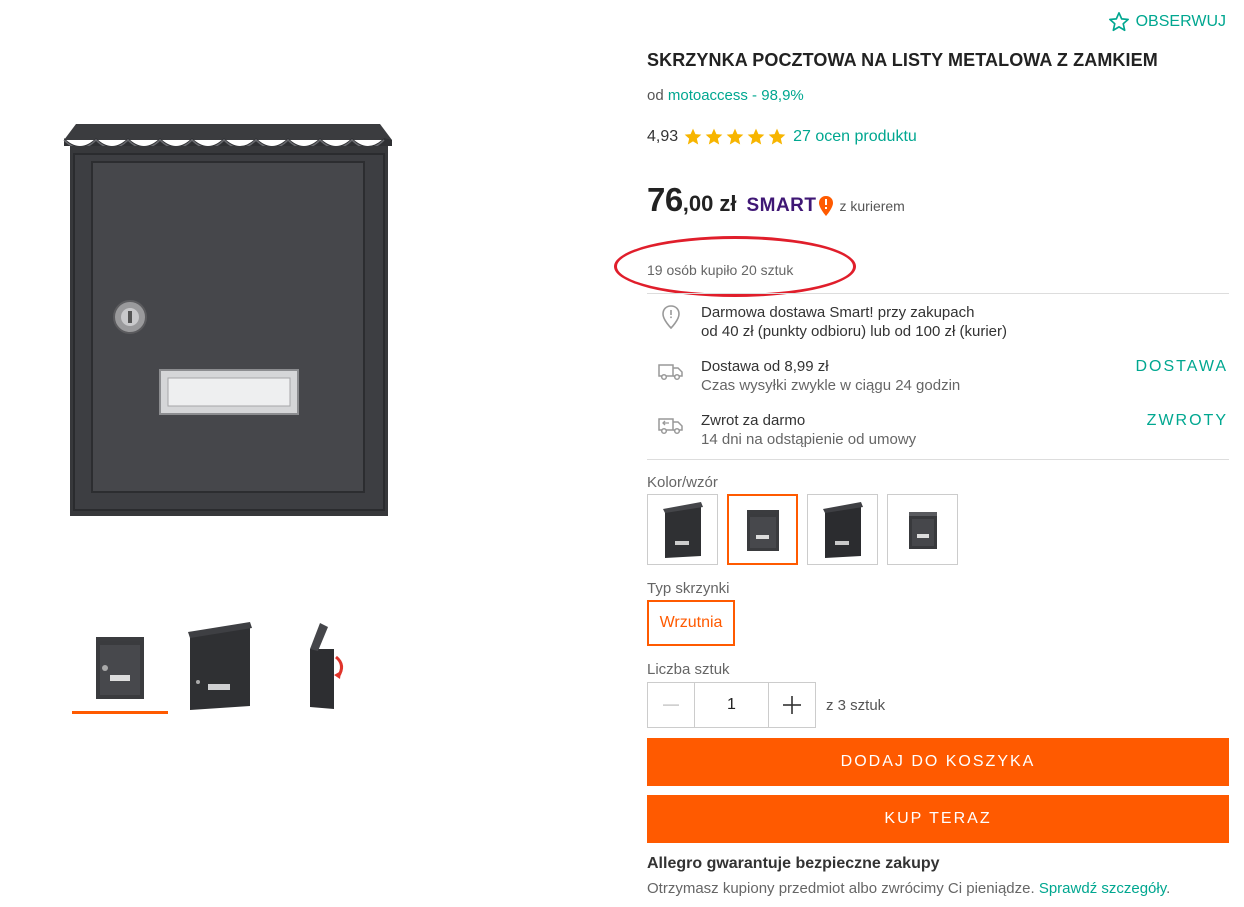 The height and width of the screenshot is (907, 1244). What do you see at coordinates (1180, 21) in the screenshot?
I see `follow-label: OBSERWUJ` at bounding box center [1180, 21].